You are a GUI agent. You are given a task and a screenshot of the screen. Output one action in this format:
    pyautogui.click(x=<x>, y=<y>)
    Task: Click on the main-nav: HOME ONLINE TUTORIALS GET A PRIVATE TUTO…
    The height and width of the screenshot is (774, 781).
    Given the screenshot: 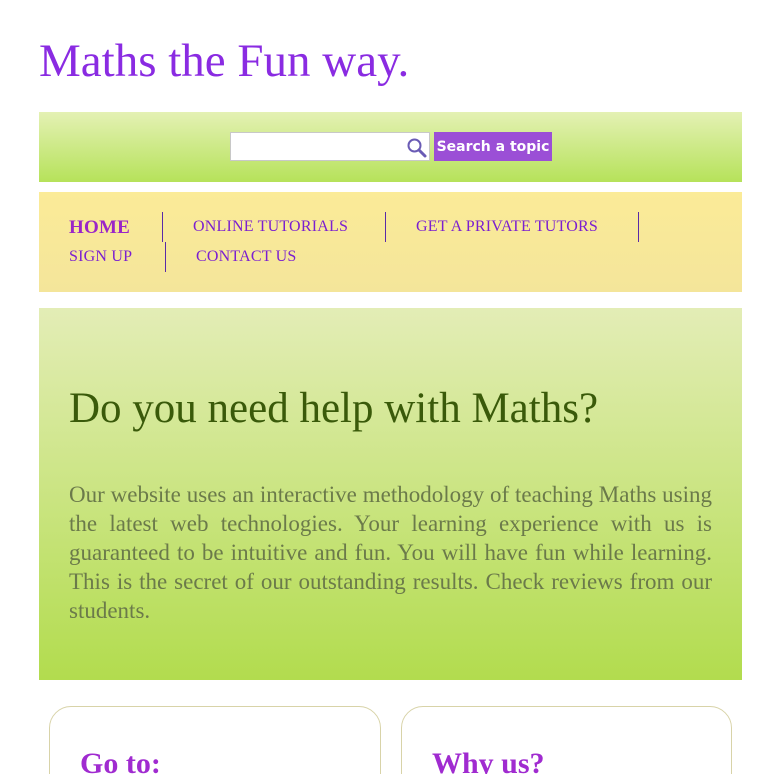 What is the action you would take?
    pyautogui.click(x=390, y=242)
    